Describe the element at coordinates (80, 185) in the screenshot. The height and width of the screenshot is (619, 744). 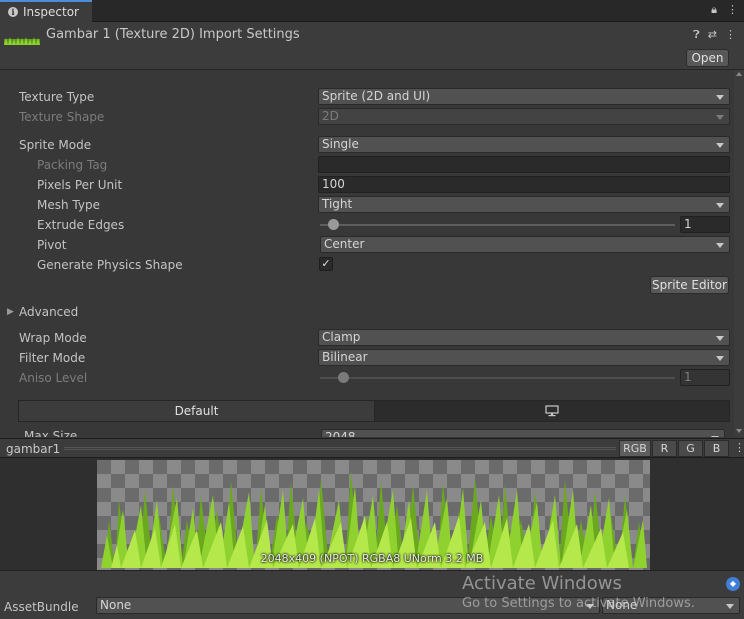
I see `pixels-per-unit-label: Pixels Per Unit` at that location.